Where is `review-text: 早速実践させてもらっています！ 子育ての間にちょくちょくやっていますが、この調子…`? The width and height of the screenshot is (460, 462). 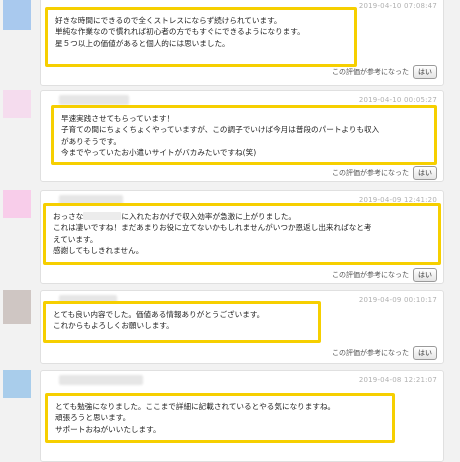 review-text: 早速実践させてもらっています！ 子育ての間にちょくちょくやっていますが、この調子… is located at coordinates (220, 136).